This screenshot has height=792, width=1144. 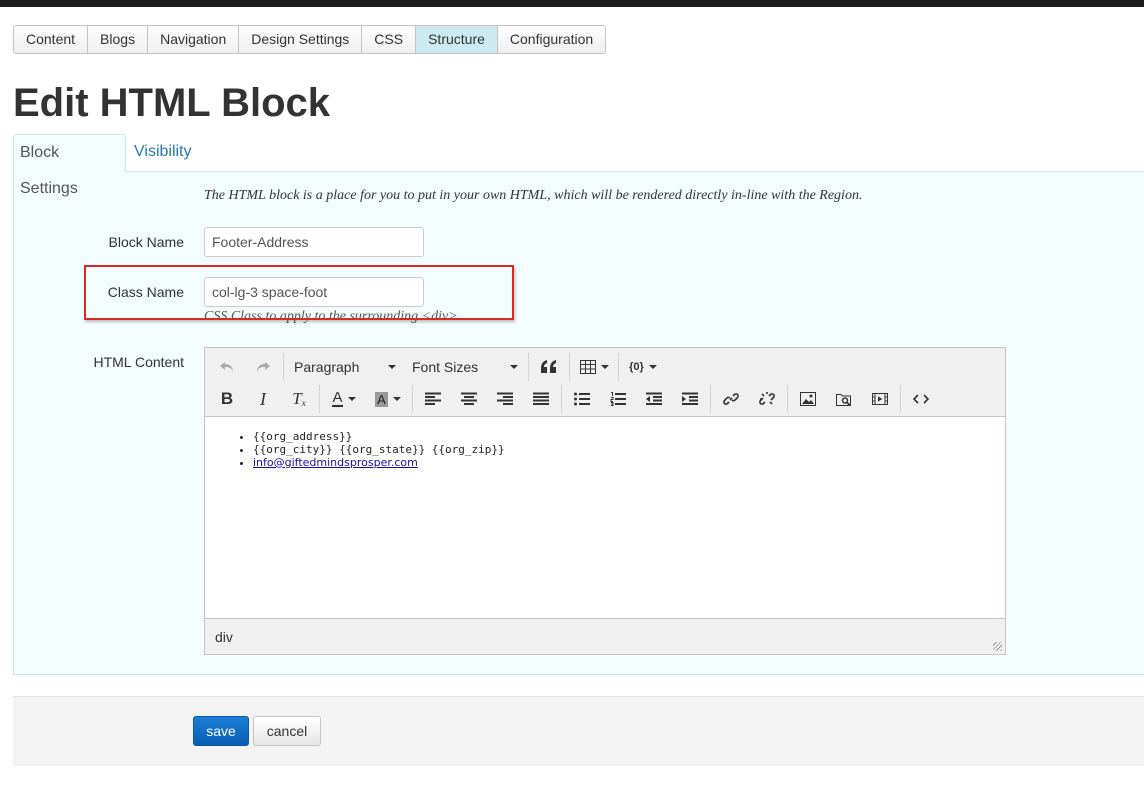 What do you see at coordinates (582, 399) in the screenshot?
I see `bullet-list-icon` at bounding box center [582, 399].